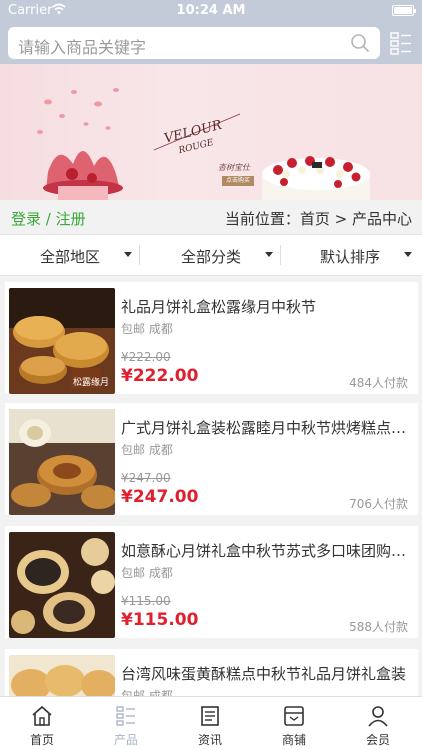  I want to click on sale-price: ¥222.00, so click(160, 376).